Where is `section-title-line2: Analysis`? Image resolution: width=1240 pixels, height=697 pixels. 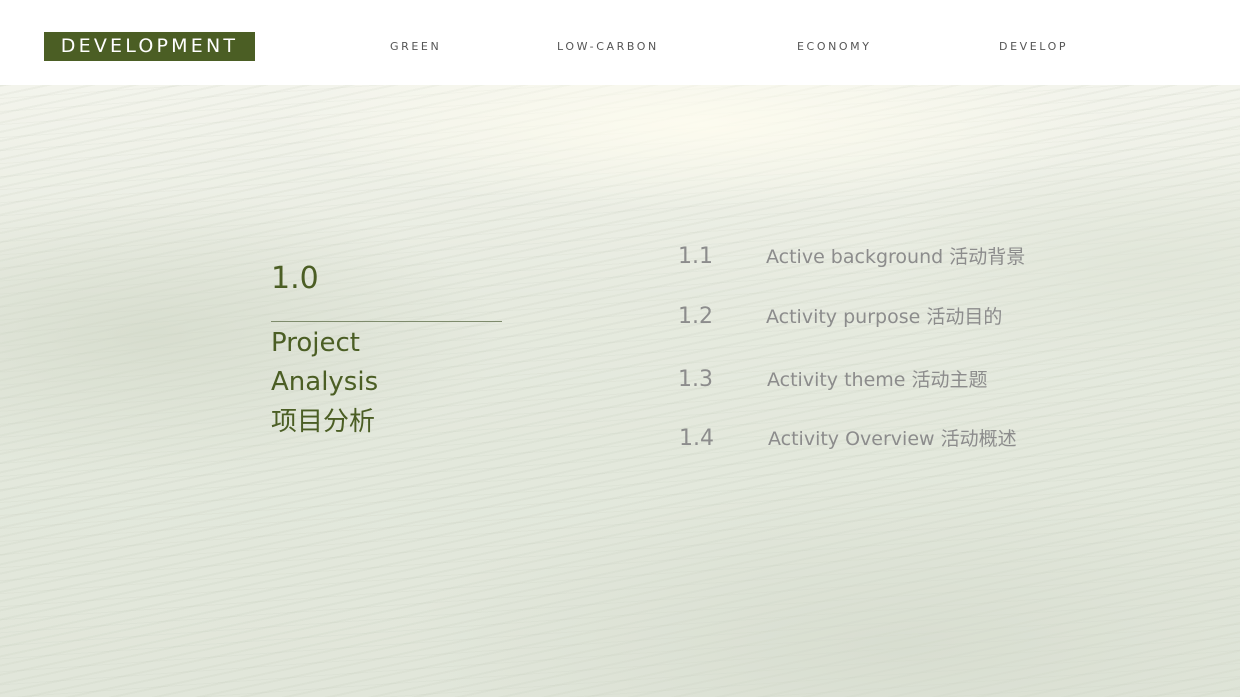 section-title-line2: Analysis is located at coordinates (325, 382).